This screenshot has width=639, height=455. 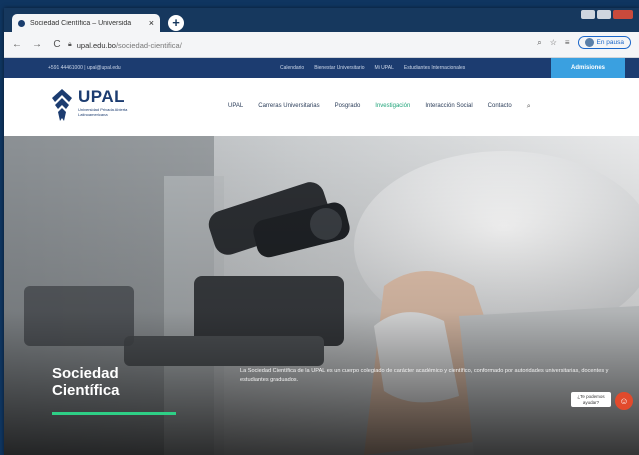 What do you see at coordinates (176, 23) in the screenshot?
I see `new-tab-button: +` at bounding box center [176, 23].